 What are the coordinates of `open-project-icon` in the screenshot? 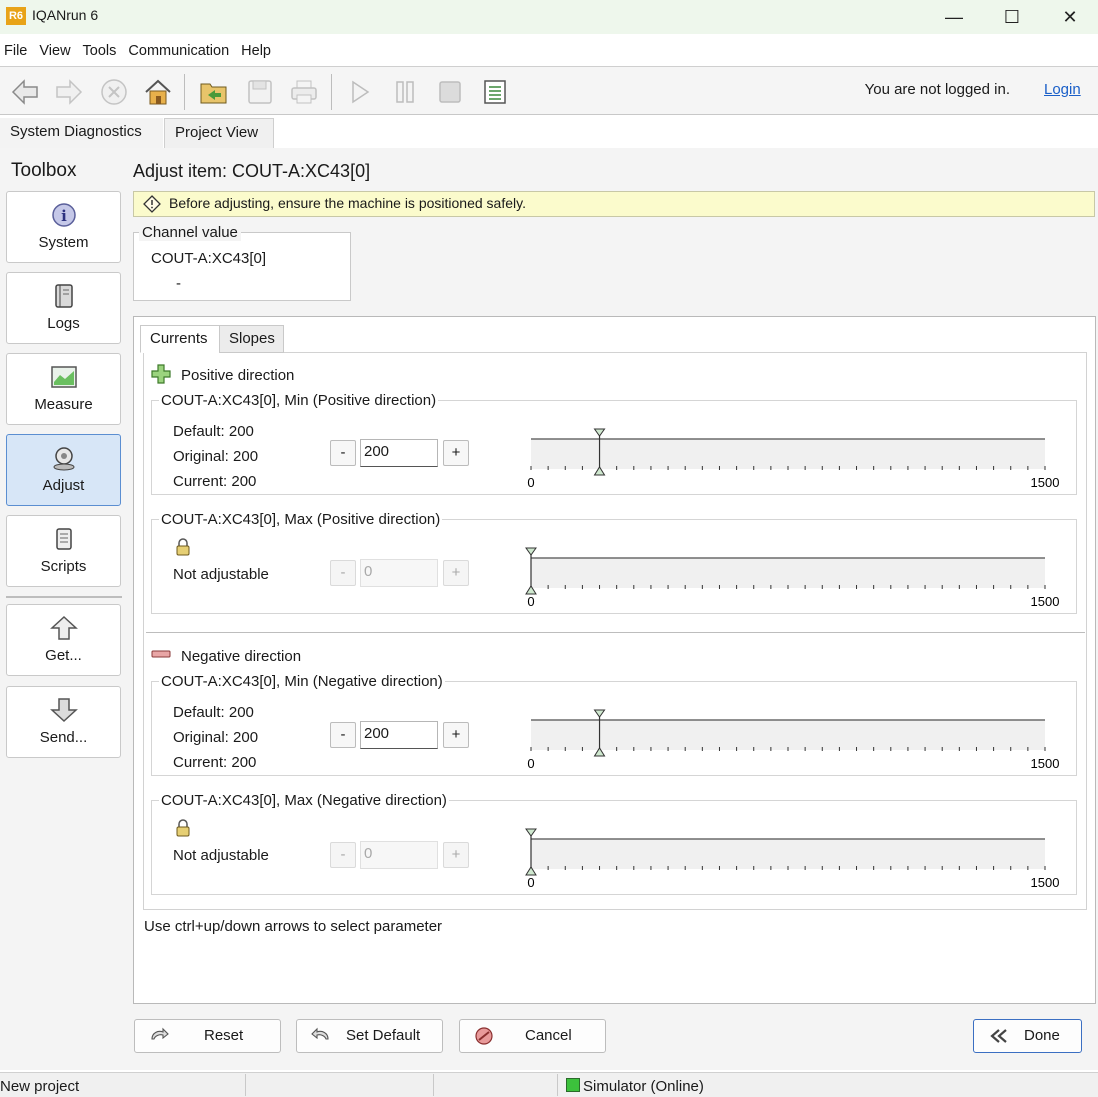 It's located at (214, 92).